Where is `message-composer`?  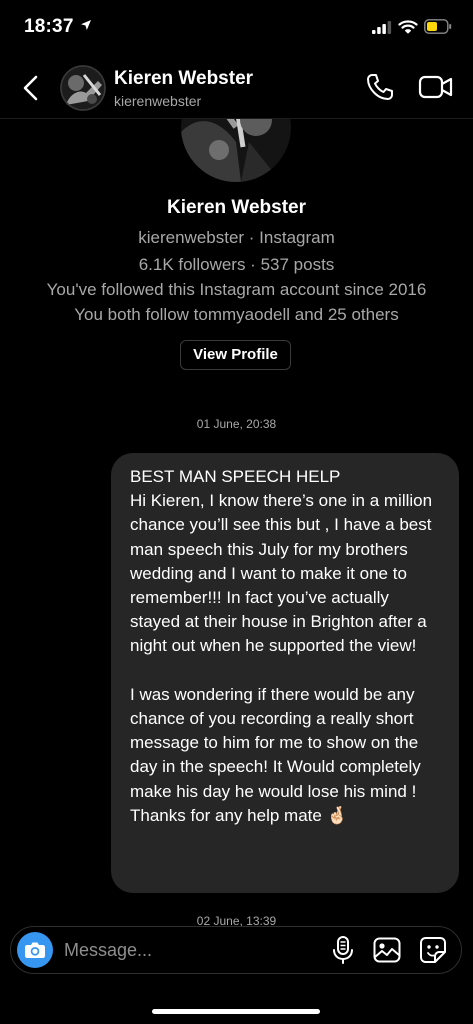
message-composer is located at coordinates (236, 950).